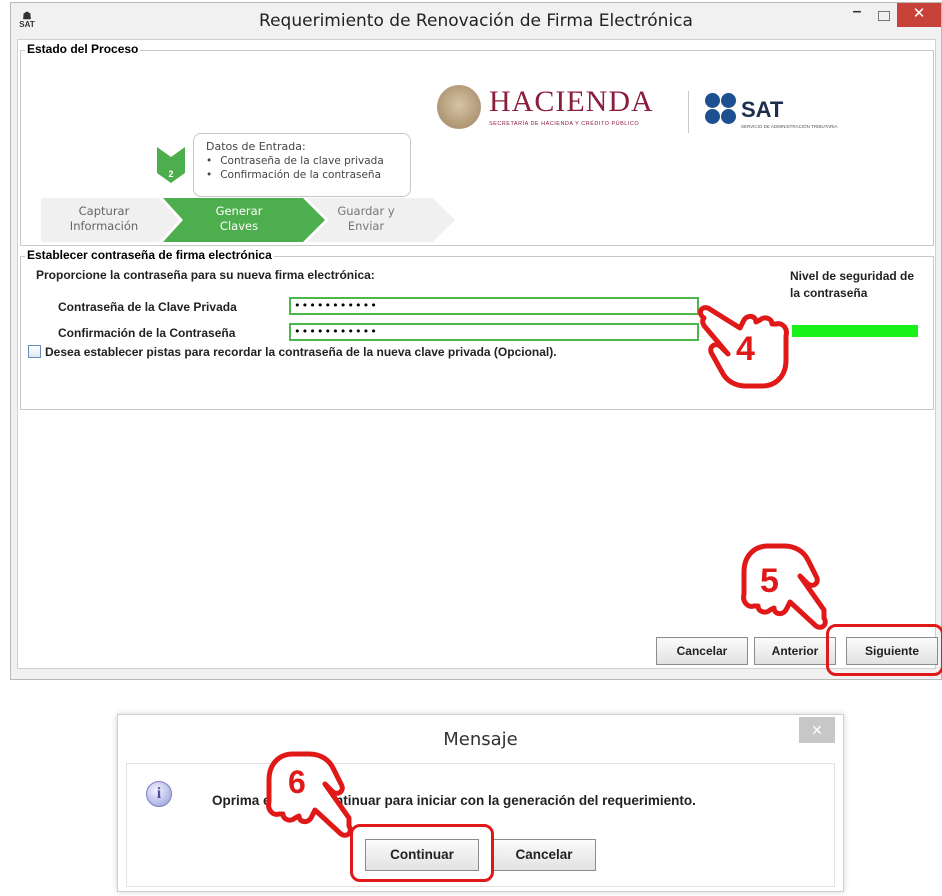 This screenshot has height=896, width=942. I want to click on confirm-password-label: Confirmación de la Contraseña, so click(147, 333).